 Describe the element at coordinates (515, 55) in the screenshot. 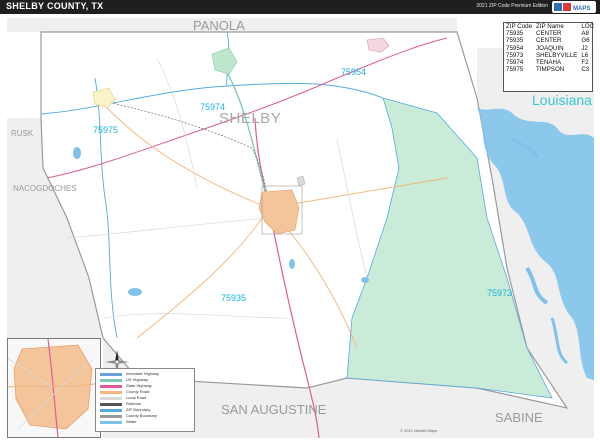

I see `zip-table-cell: 75973` at that location.